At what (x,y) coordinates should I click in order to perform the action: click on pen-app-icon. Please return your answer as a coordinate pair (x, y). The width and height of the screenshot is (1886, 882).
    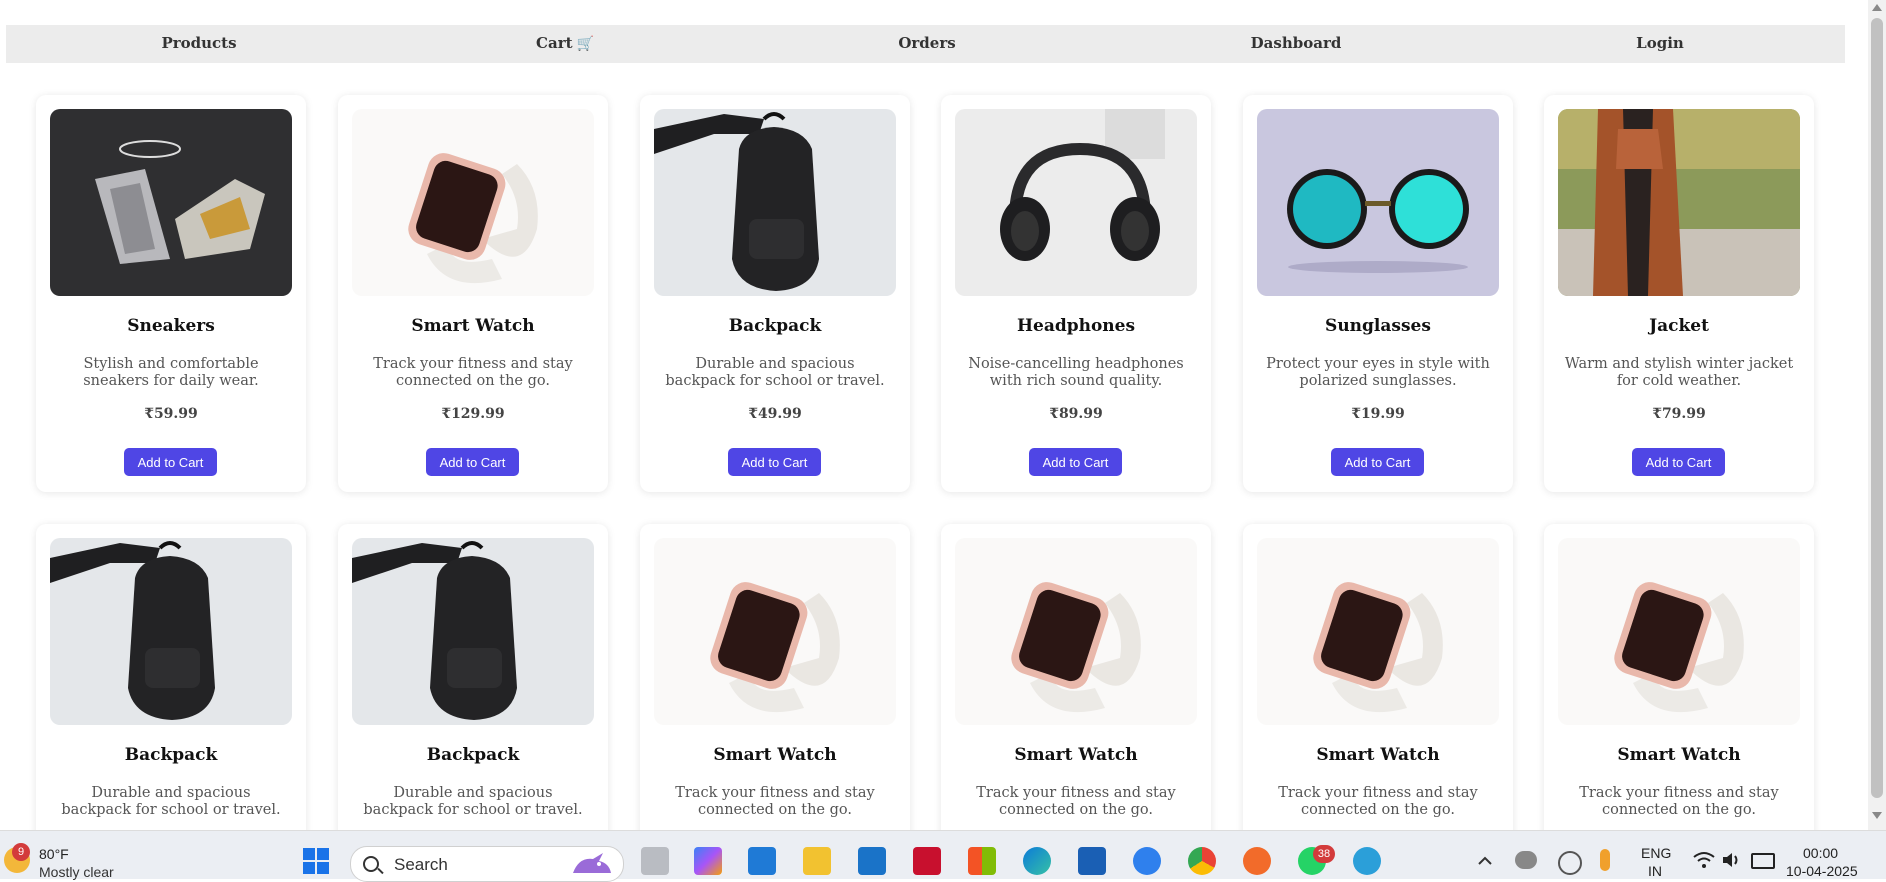
    Looking at the image, I should click on (1257, 861).